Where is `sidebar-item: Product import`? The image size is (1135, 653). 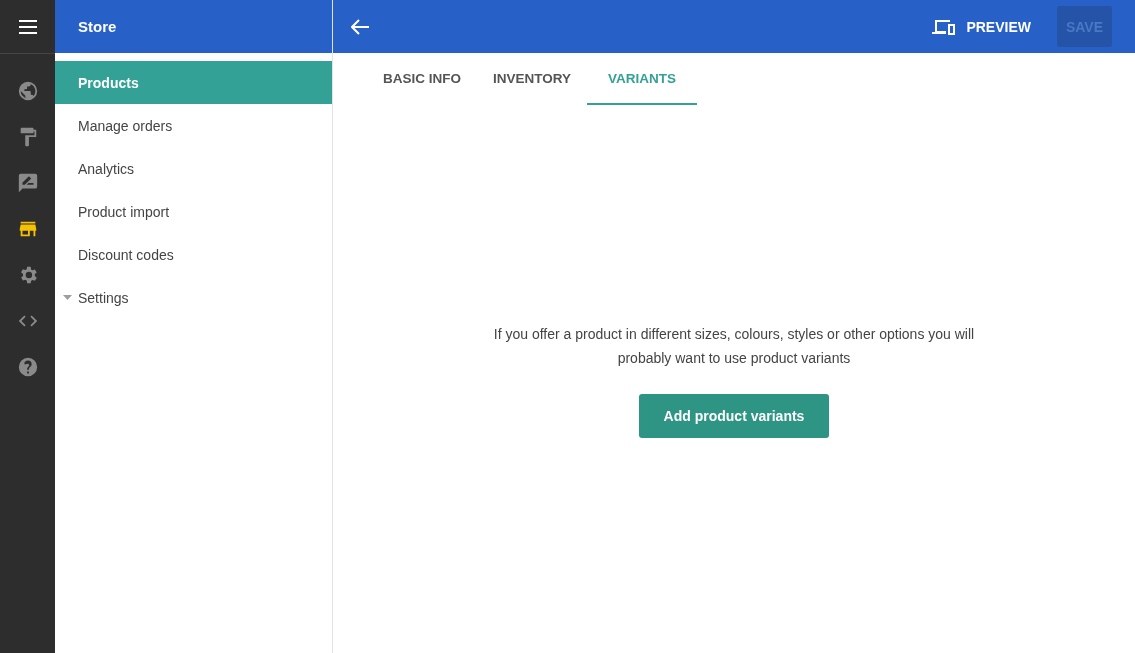 sidebar-item: Product import is located at coordinates (193, 211).